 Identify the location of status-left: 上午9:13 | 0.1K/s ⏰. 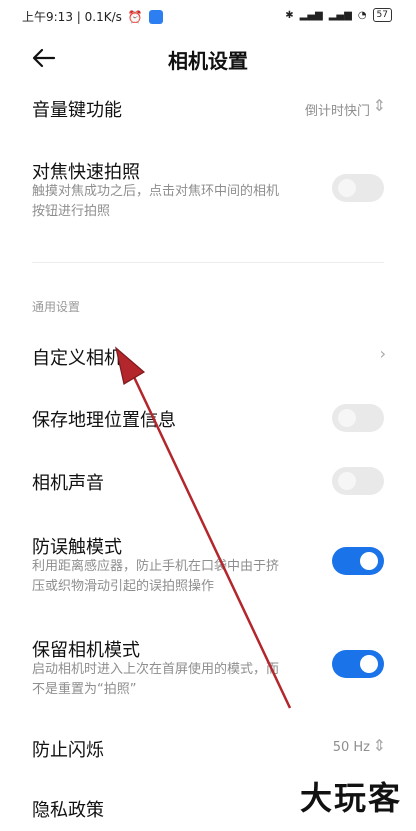
(92, 16).